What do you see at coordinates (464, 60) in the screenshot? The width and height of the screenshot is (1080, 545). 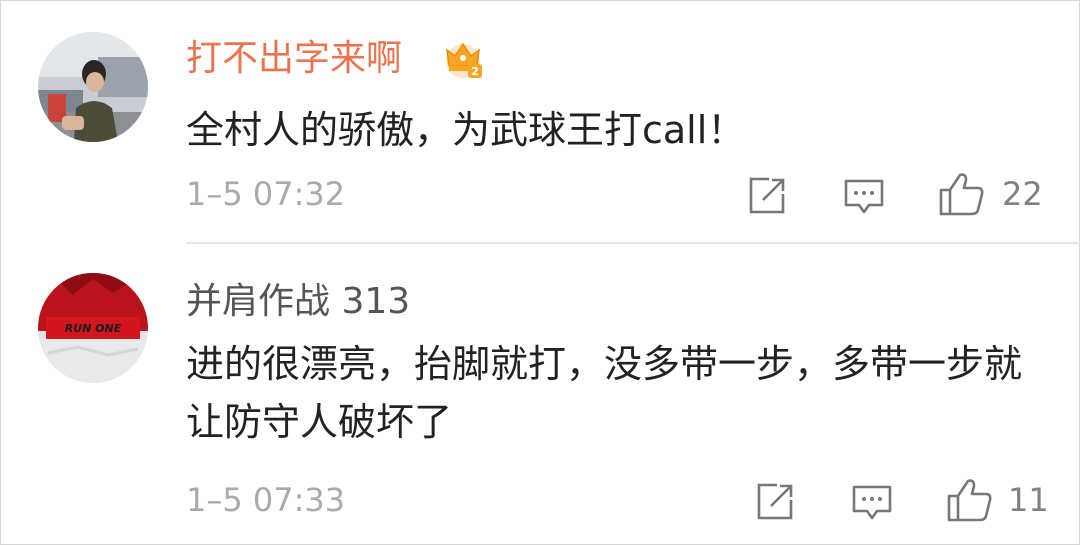 I see `crown-badge-icon: 2` at bounding box center [464, 60].